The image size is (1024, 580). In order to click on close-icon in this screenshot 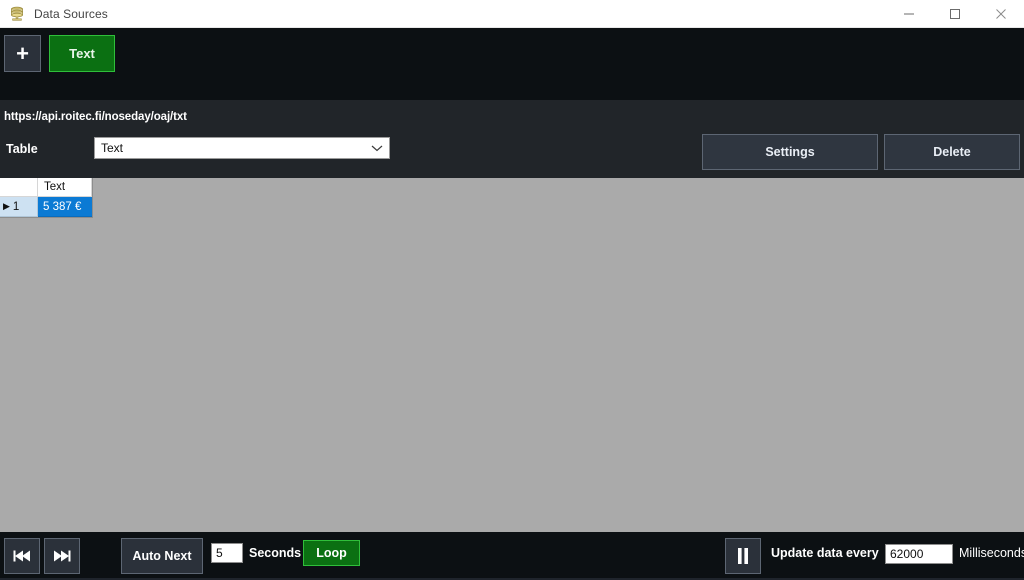, I will do `click(1001, 14)`.